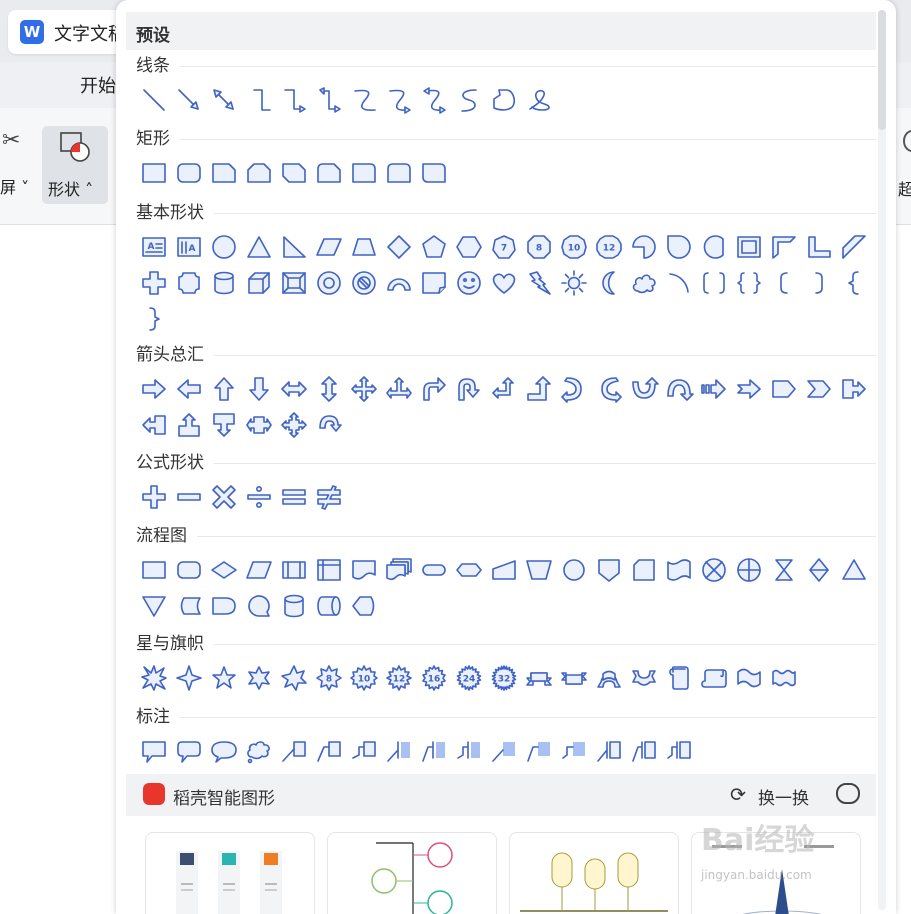  Describe the element at coordinates (748, 282) in the screenshot. I see `double-brace-icon` at that location.